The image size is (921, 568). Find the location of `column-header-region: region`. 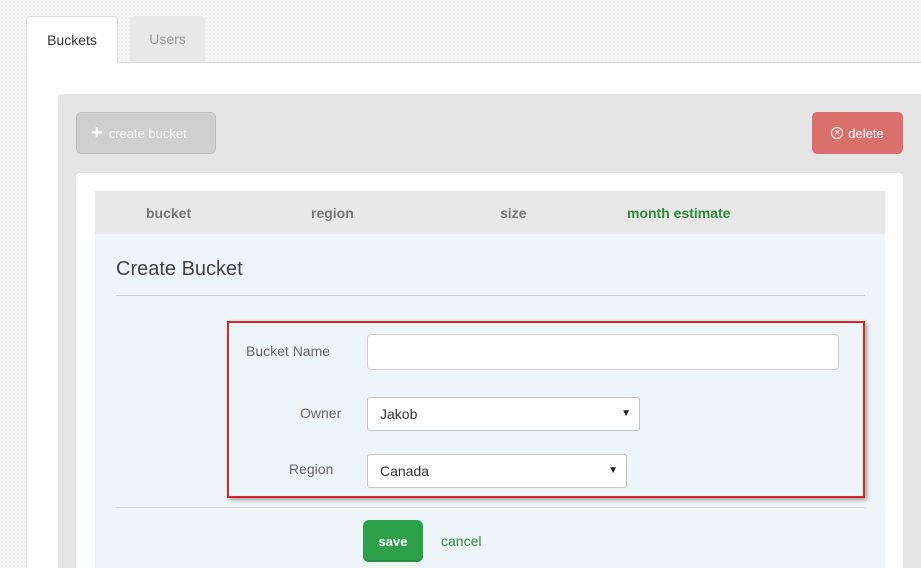

column-header-region: region is located at coordinates (332, 212).